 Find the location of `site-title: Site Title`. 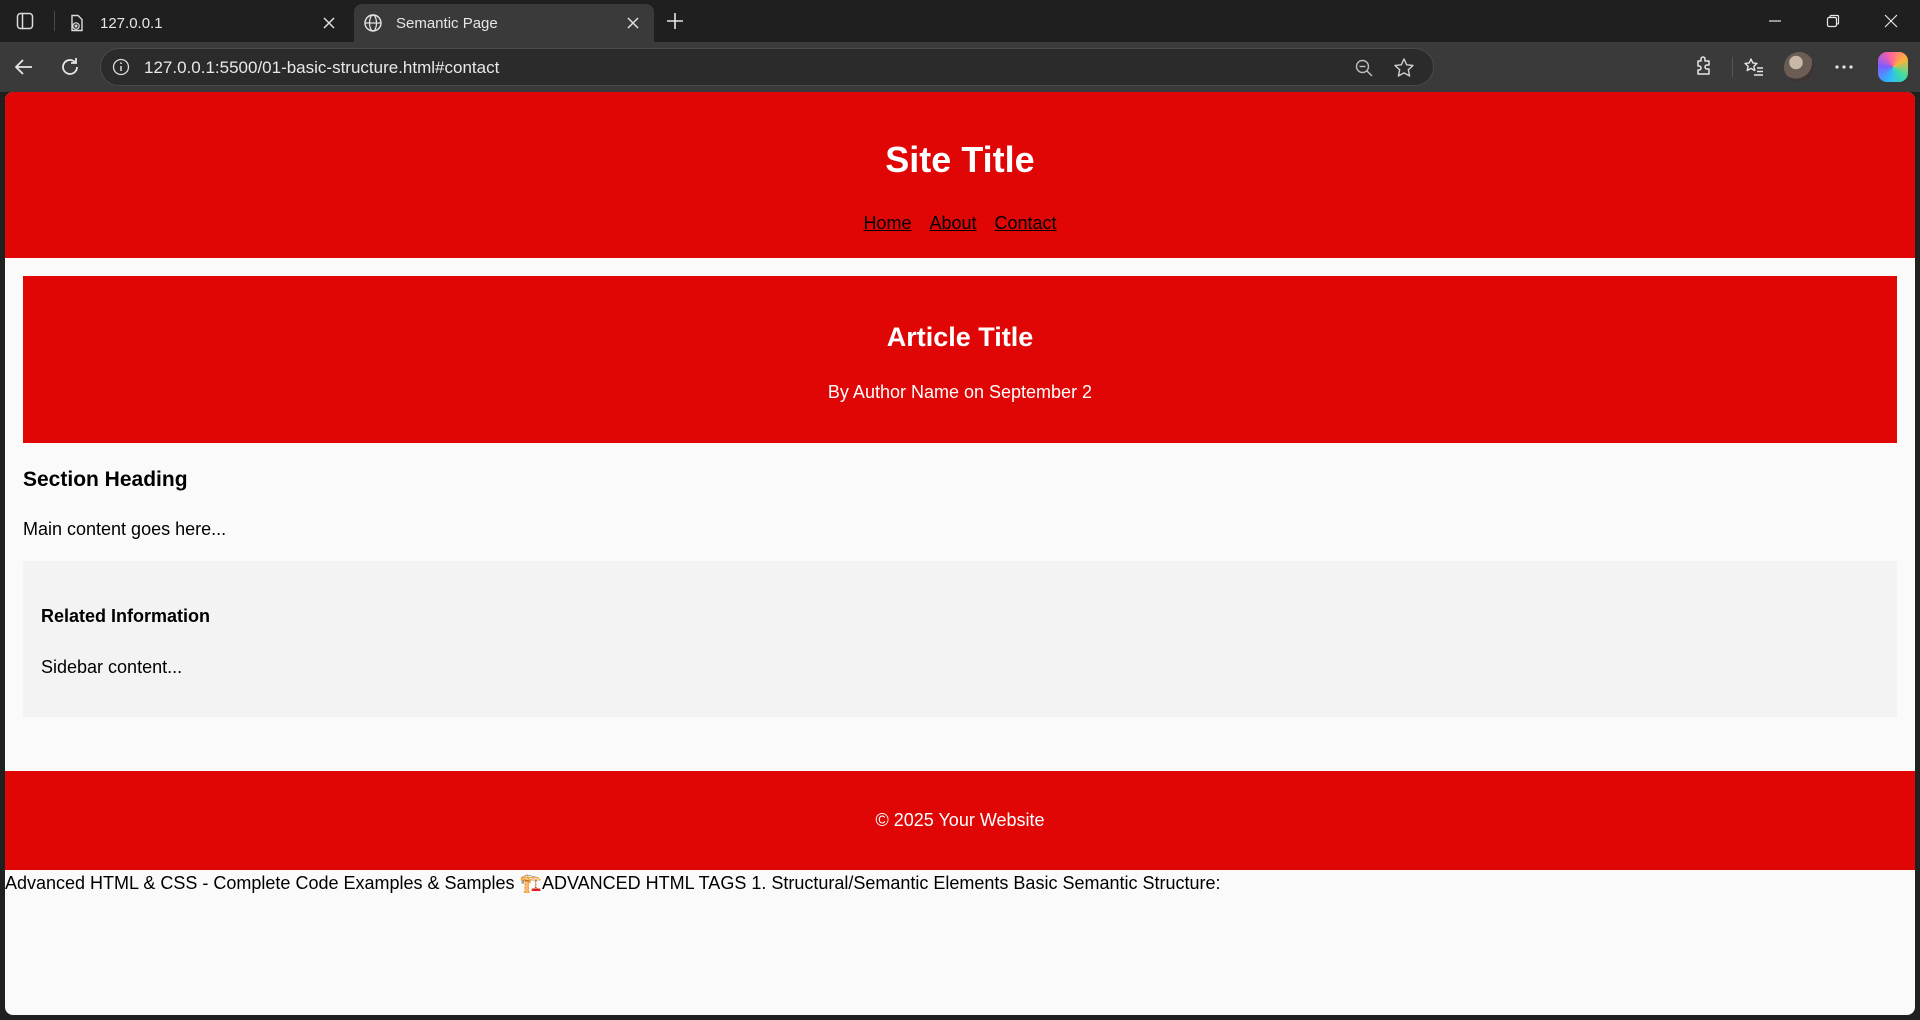

site-title: Site Title is located at coordinates (960, 159).